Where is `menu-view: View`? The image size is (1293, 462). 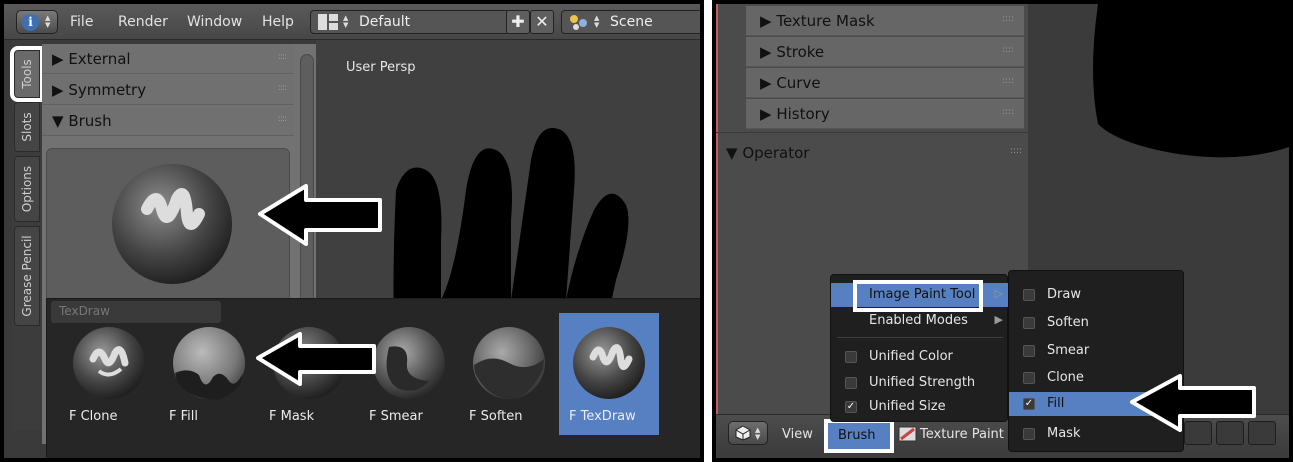
menu-view: View is located at coordinates (797, 434).